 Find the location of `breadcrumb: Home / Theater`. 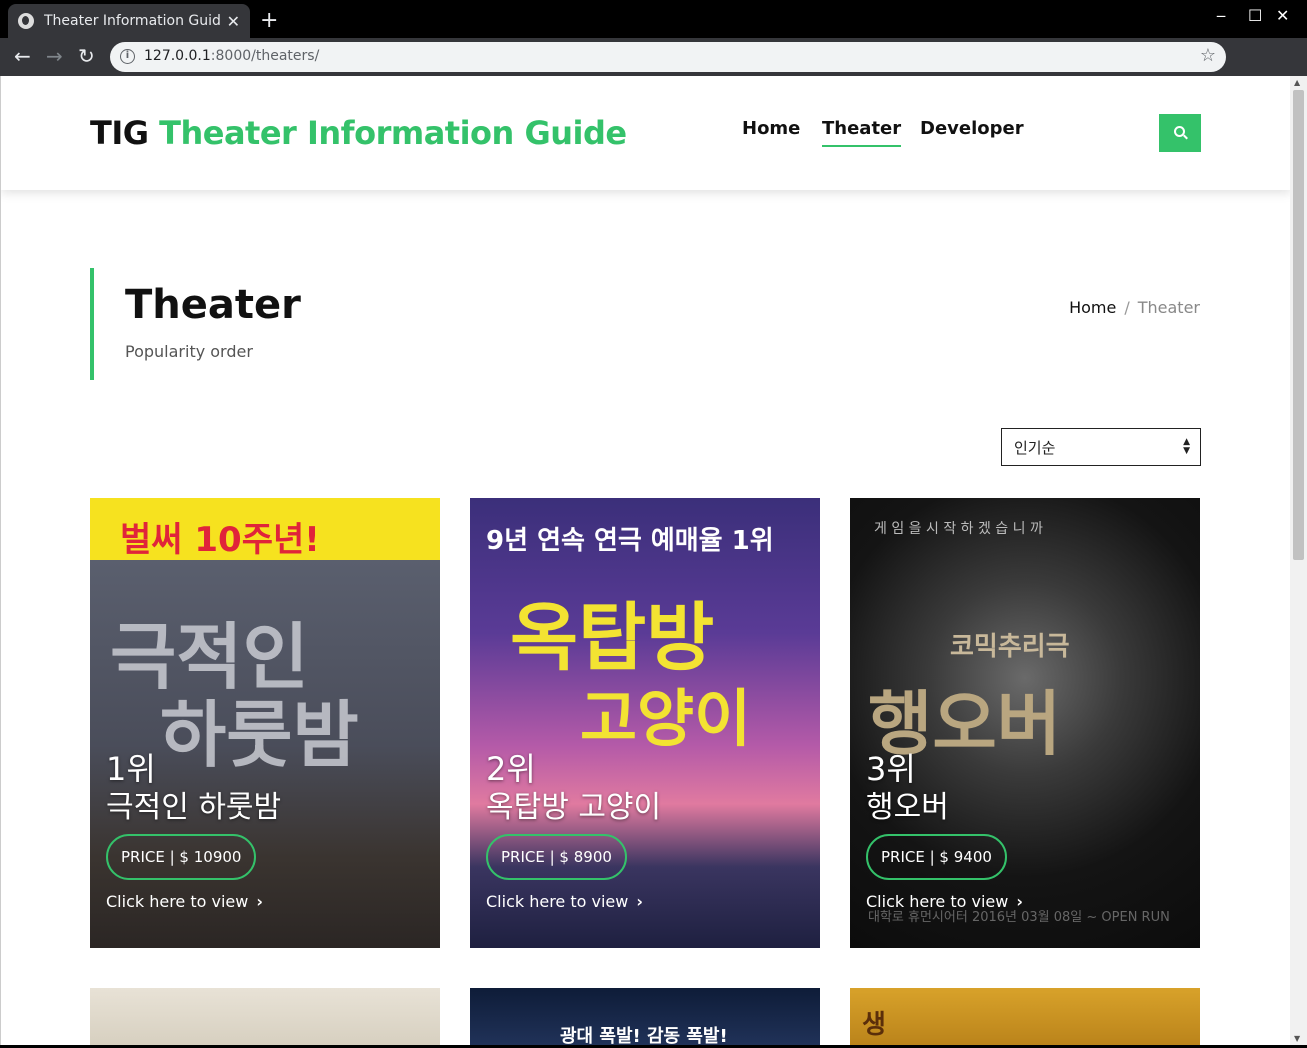

breadcrumb: Home / Theater is located at coordinates (1134, 307).